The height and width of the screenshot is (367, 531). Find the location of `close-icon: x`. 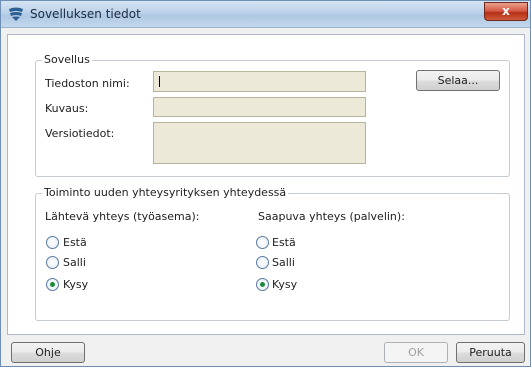

close-icon: x is located at coordinates (506, 11).